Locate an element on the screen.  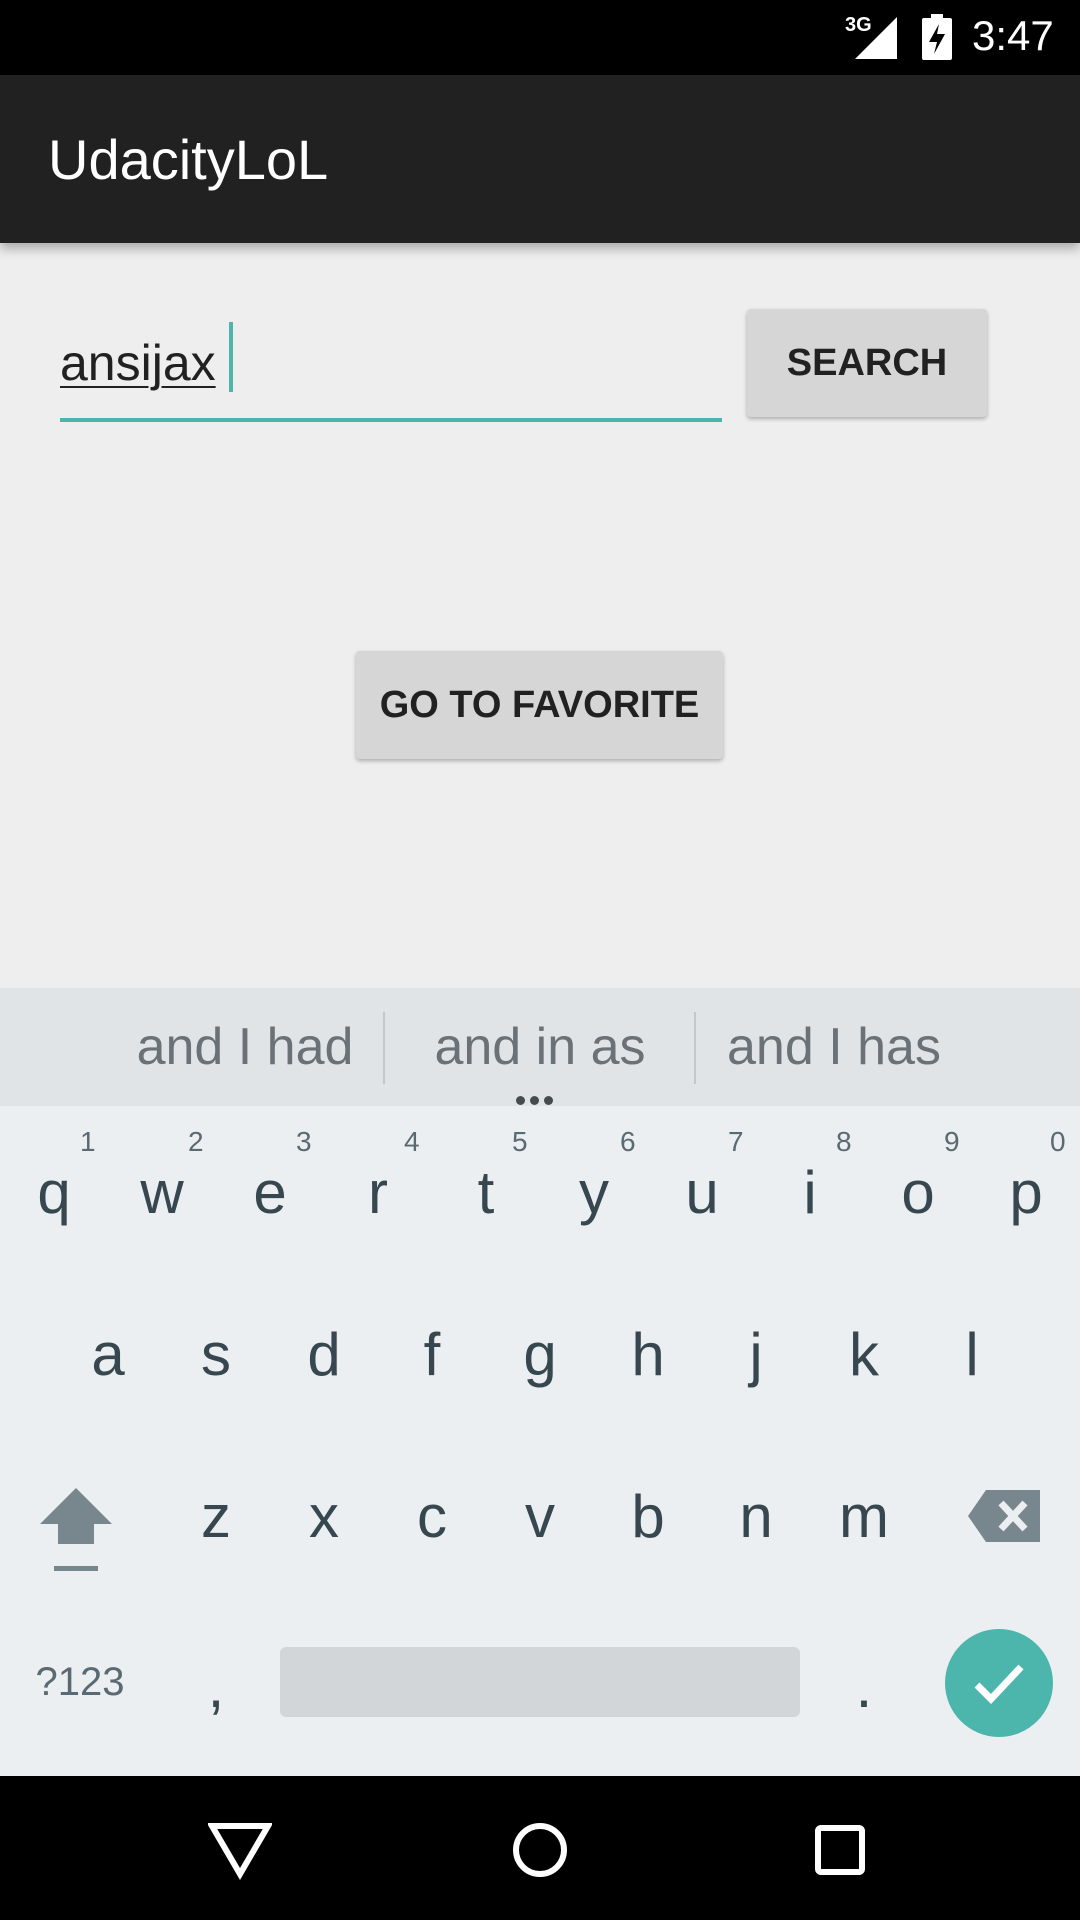
enter-check-icon is located at coordinates (999, 1684).